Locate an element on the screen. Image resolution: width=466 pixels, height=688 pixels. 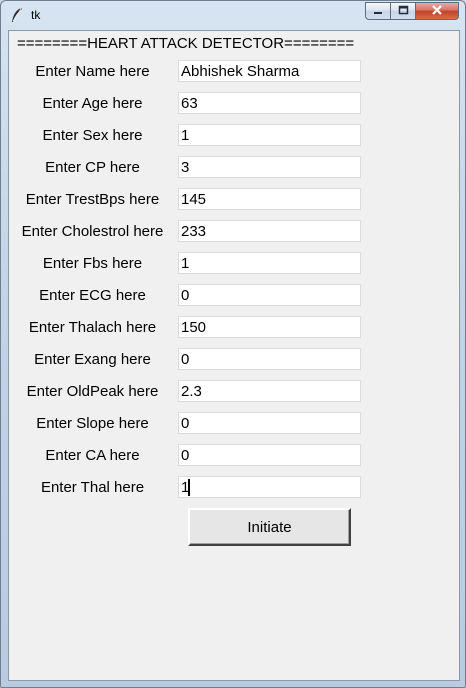
maximize-button is located at coordinates (403, 11).